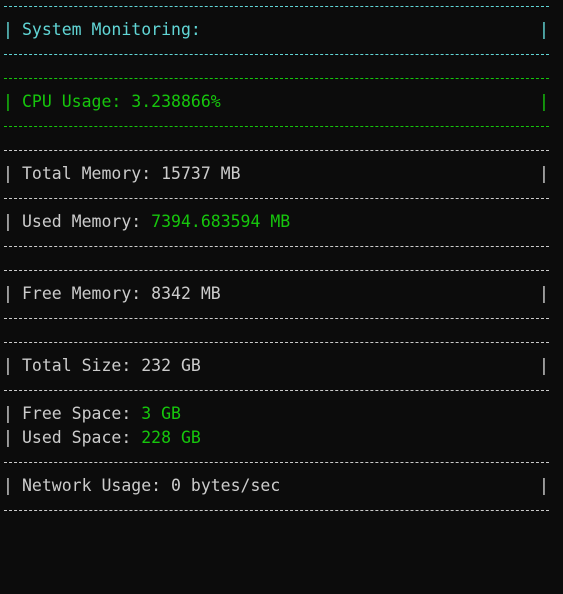 This screenshot has height=594, width=563. Describe the element at coordinates (77, 365) in the screenshot. I see `total-size-label: Total Size:` at that location.